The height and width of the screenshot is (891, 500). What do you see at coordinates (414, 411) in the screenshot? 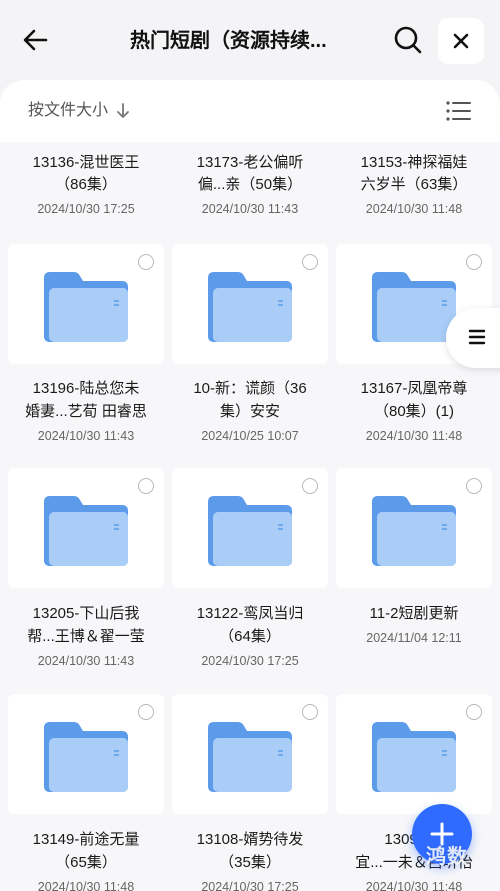
I see `file-name-line2: （80集）(1)` at bounding box center [414, 411].